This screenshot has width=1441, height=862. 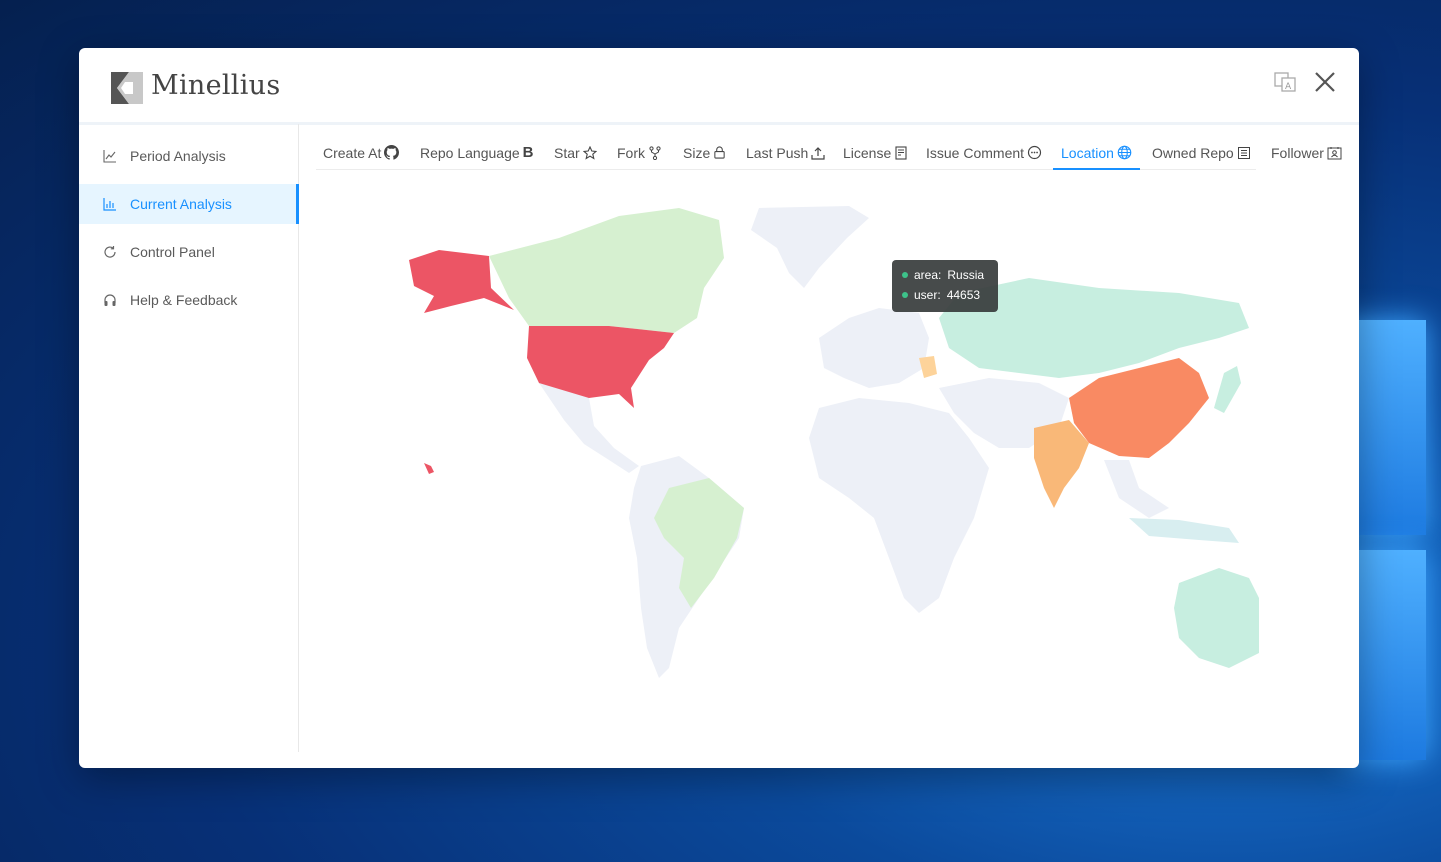 I want to click on tab-create-at: Create At, so click(x=361, y=152).